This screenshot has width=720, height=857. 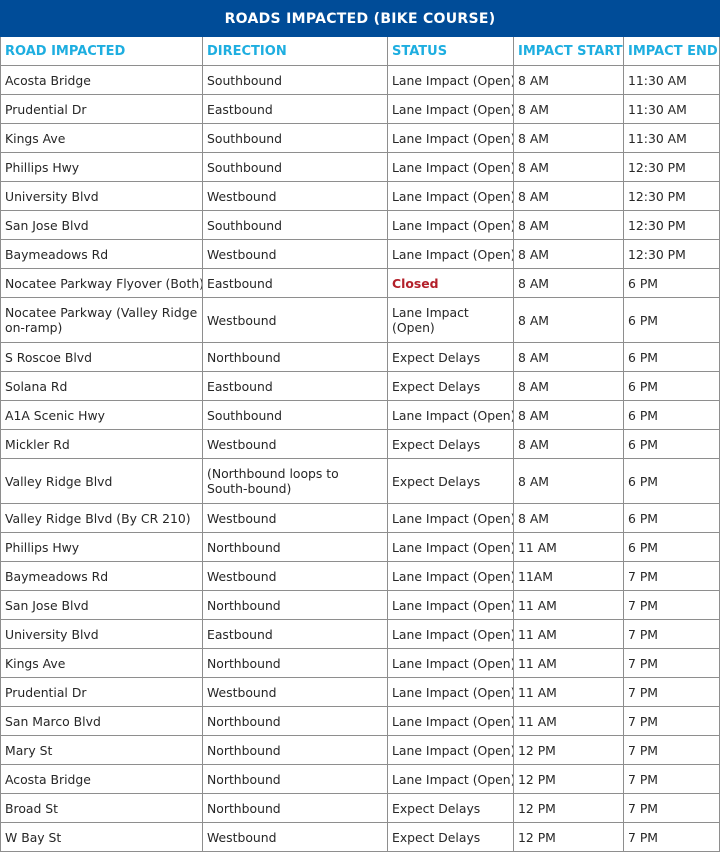 What do you see at coordinates (101, 750) in the screenshot?
I see `cell-road: Mary St` at bounding box center [101, 750].